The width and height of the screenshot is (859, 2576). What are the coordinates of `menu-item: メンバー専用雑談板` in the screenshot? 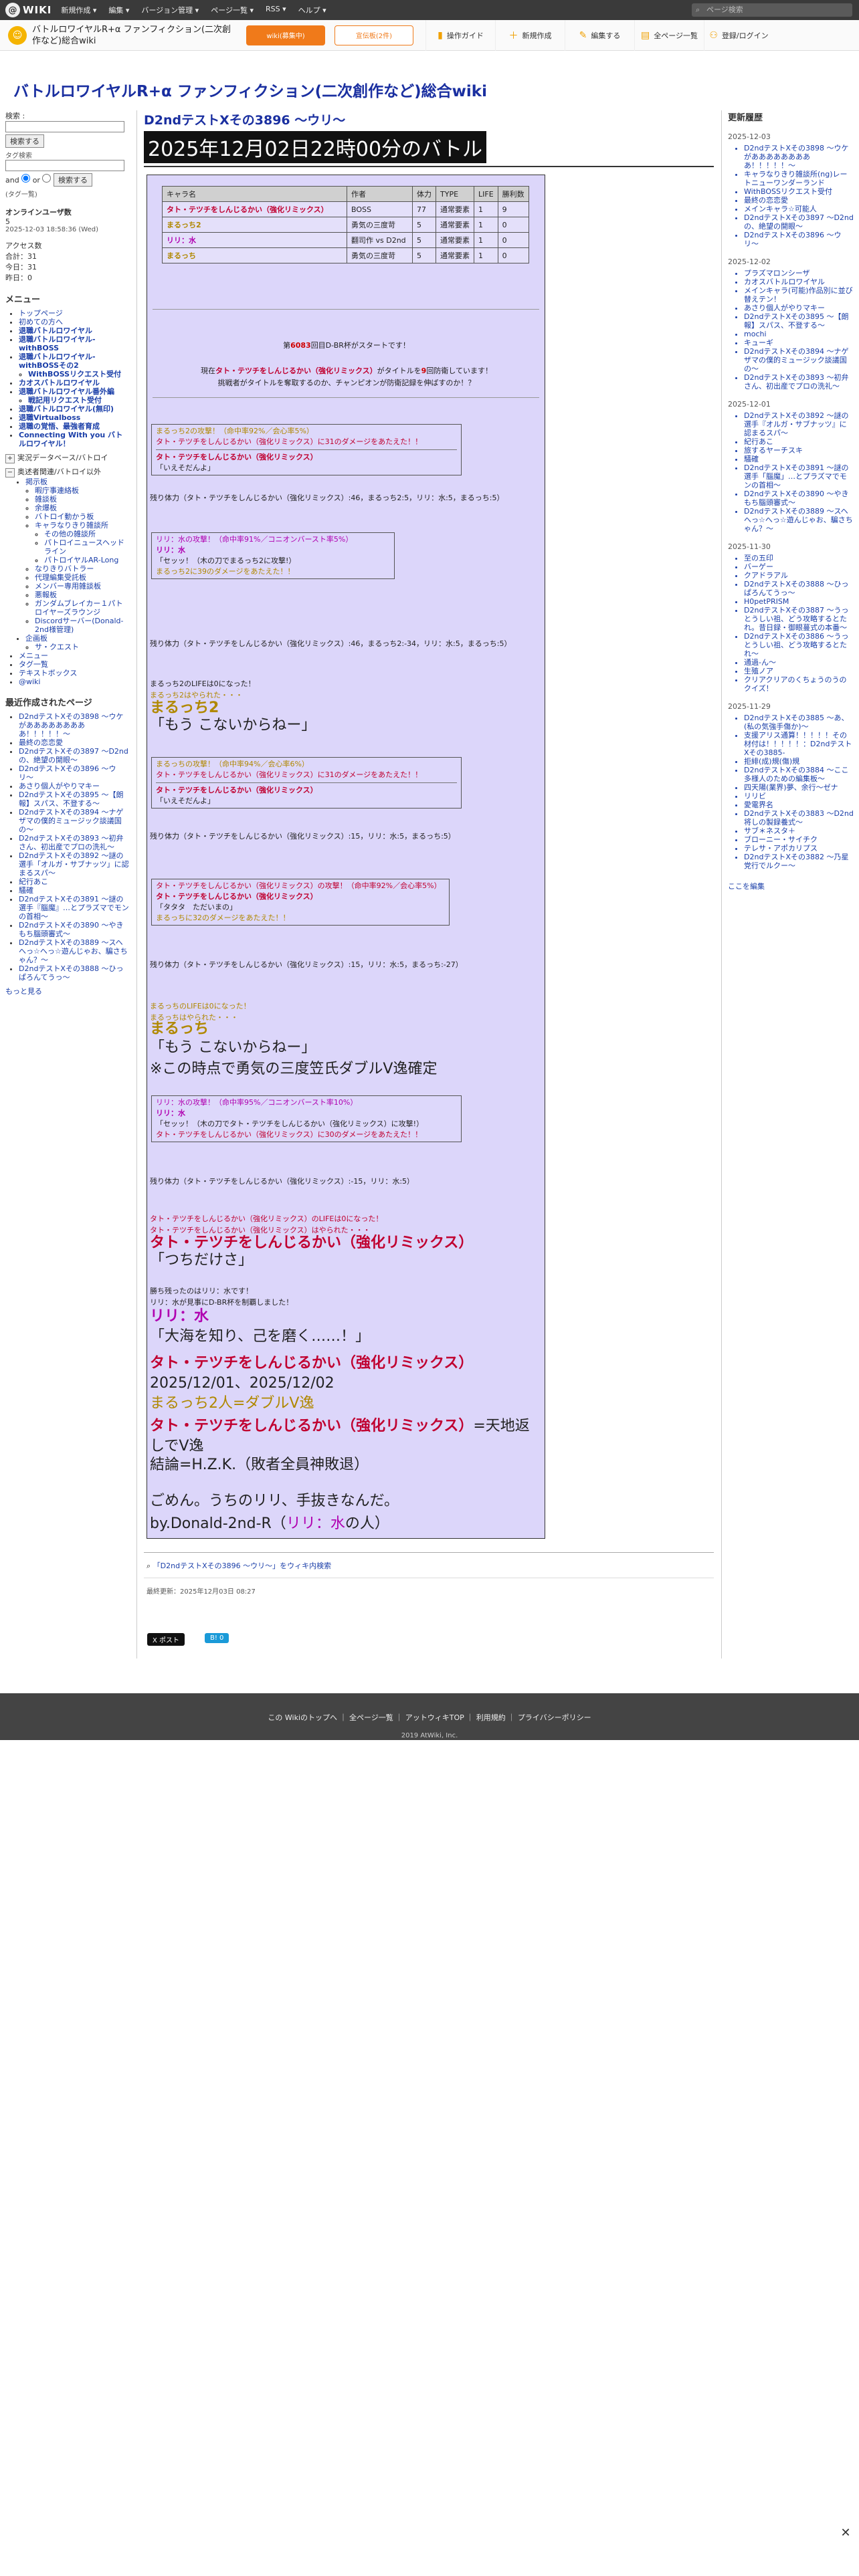 It's located at (82, 586).